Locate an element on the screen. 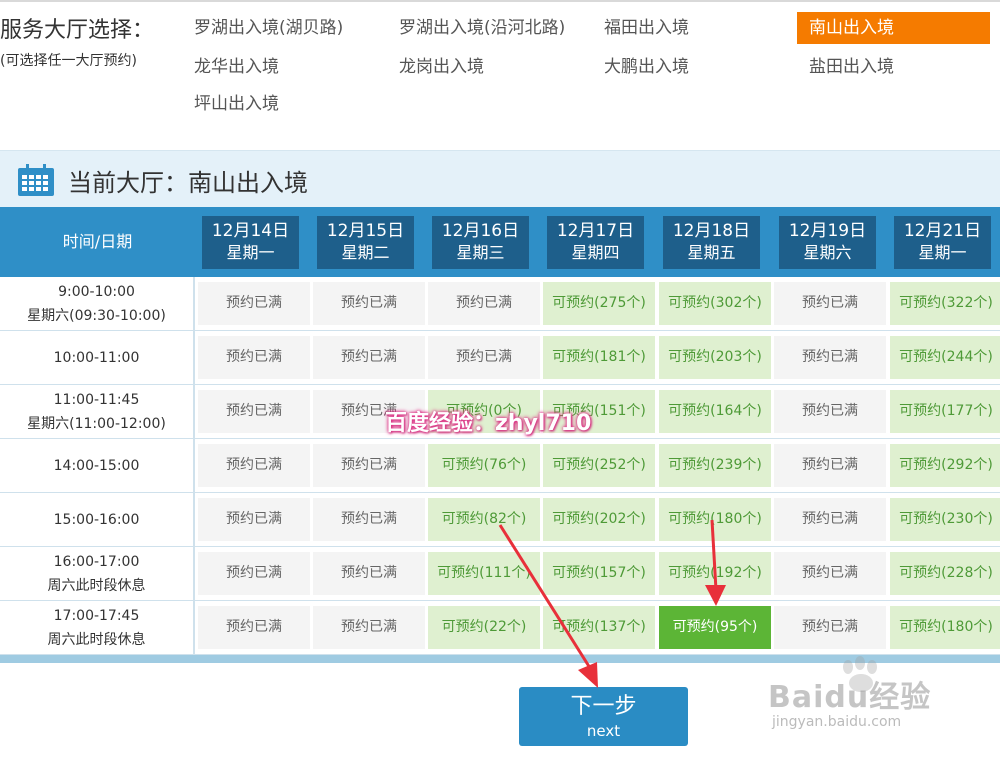 Image resolution: width=1000 pixels, height=760 pixels. next-button-sublabel: next is located at coordinates (603, 731).